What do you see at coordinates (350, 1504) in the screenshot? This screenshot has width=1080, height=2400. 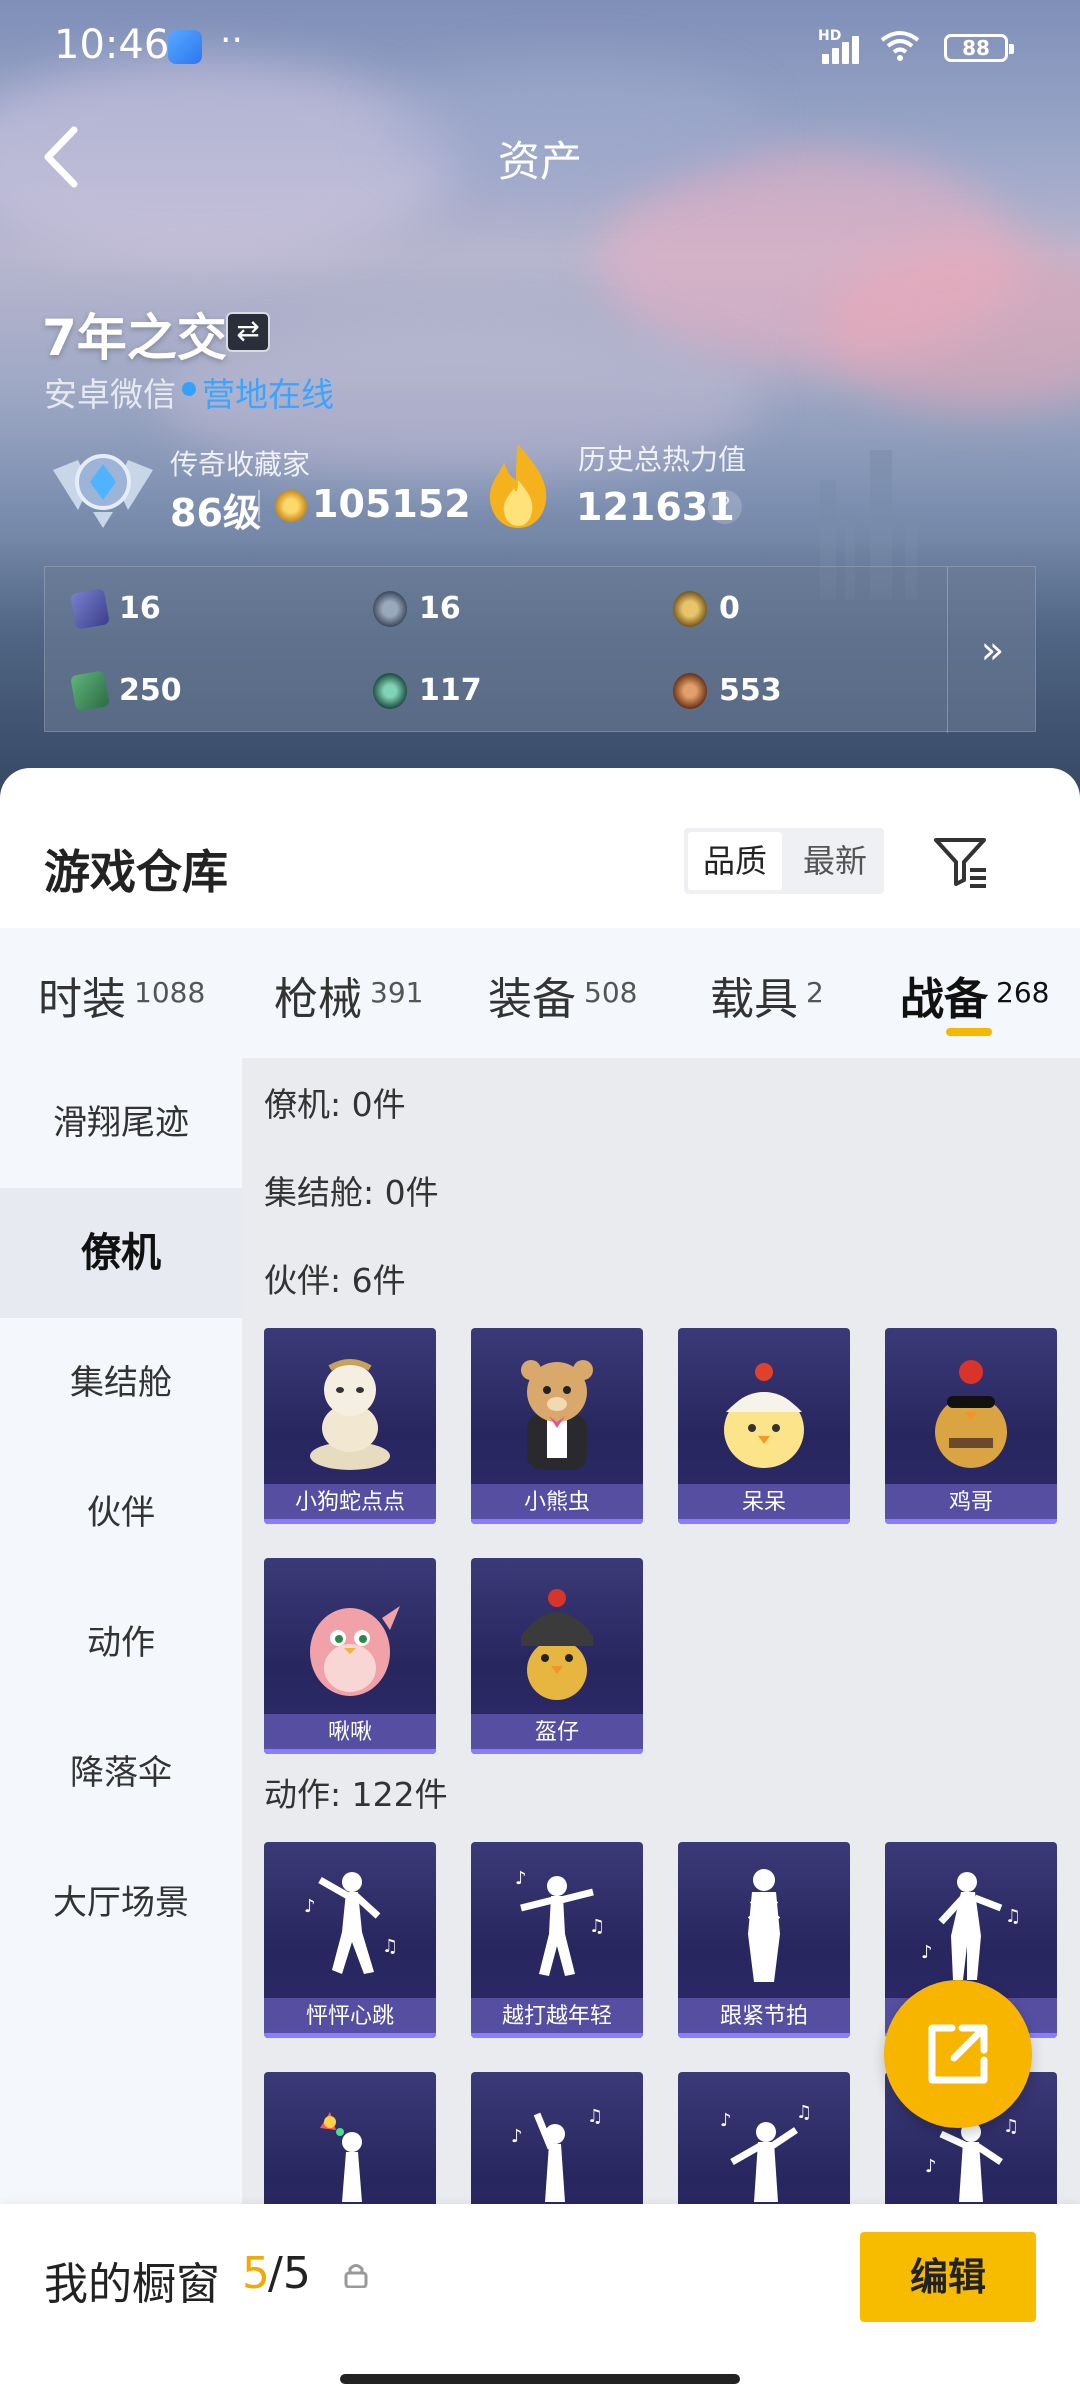 I see `item-name: 小狗蛇点点` at bounding box center [350, 1504].